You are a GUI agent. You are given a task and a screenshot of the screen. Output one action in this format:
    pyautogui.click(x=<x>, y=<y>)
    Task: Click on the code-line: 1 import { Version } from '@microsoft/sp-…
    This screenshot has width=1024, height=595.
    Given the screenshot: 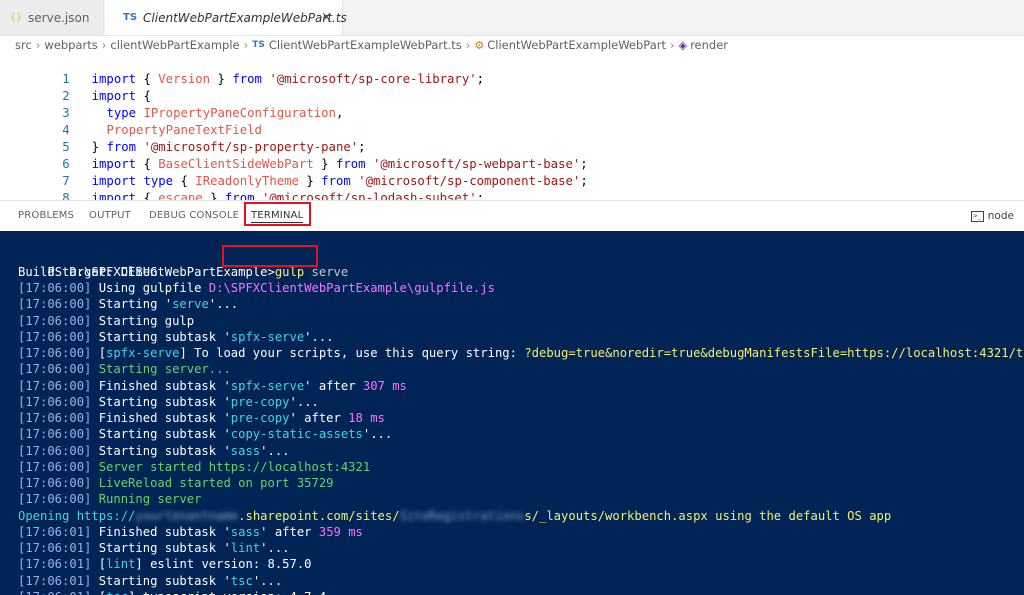 What is the action you would take?
    pyautogui.click(x=512, y=70)
    